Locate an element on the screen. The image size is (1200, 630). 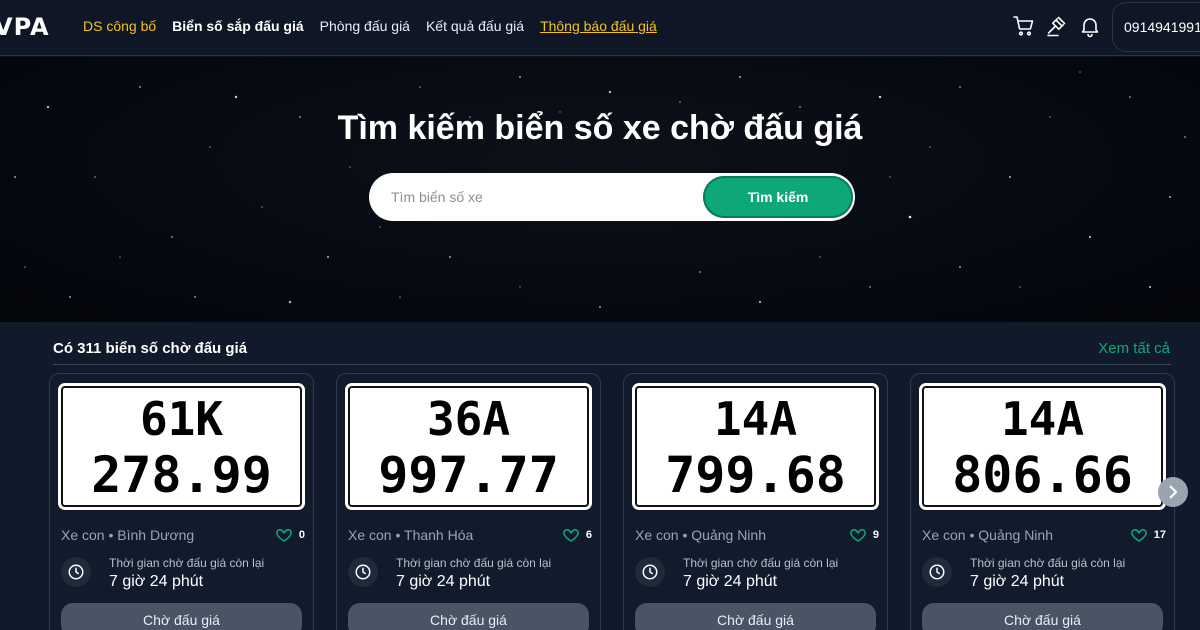
plate-line-2: 806.66 is located at coordinates (1042, 475).